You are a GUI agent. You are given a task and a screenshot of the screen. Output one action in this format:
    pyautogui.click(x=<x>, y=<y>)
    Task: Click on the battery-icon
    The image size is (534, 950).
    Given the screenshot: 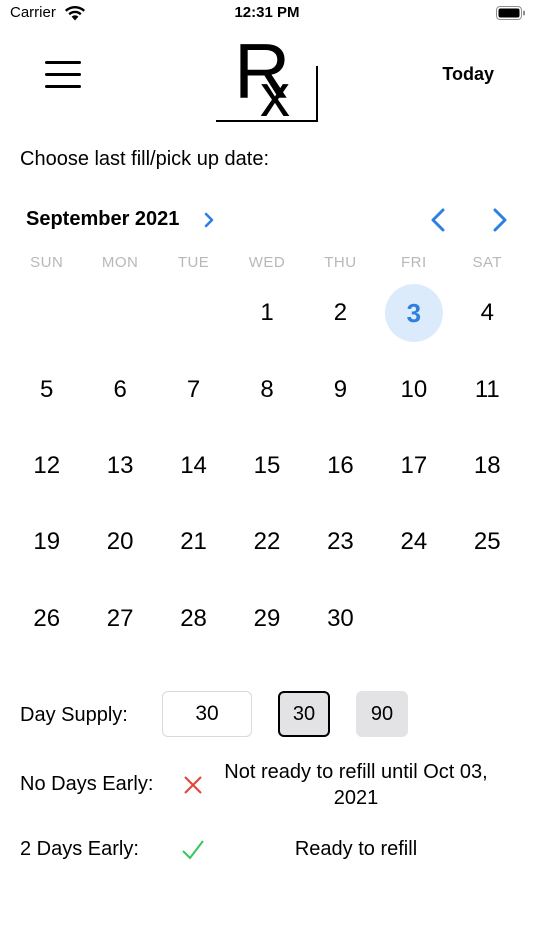 What is the action you would take?
    pyautogui.click(x=510, y=13)
    